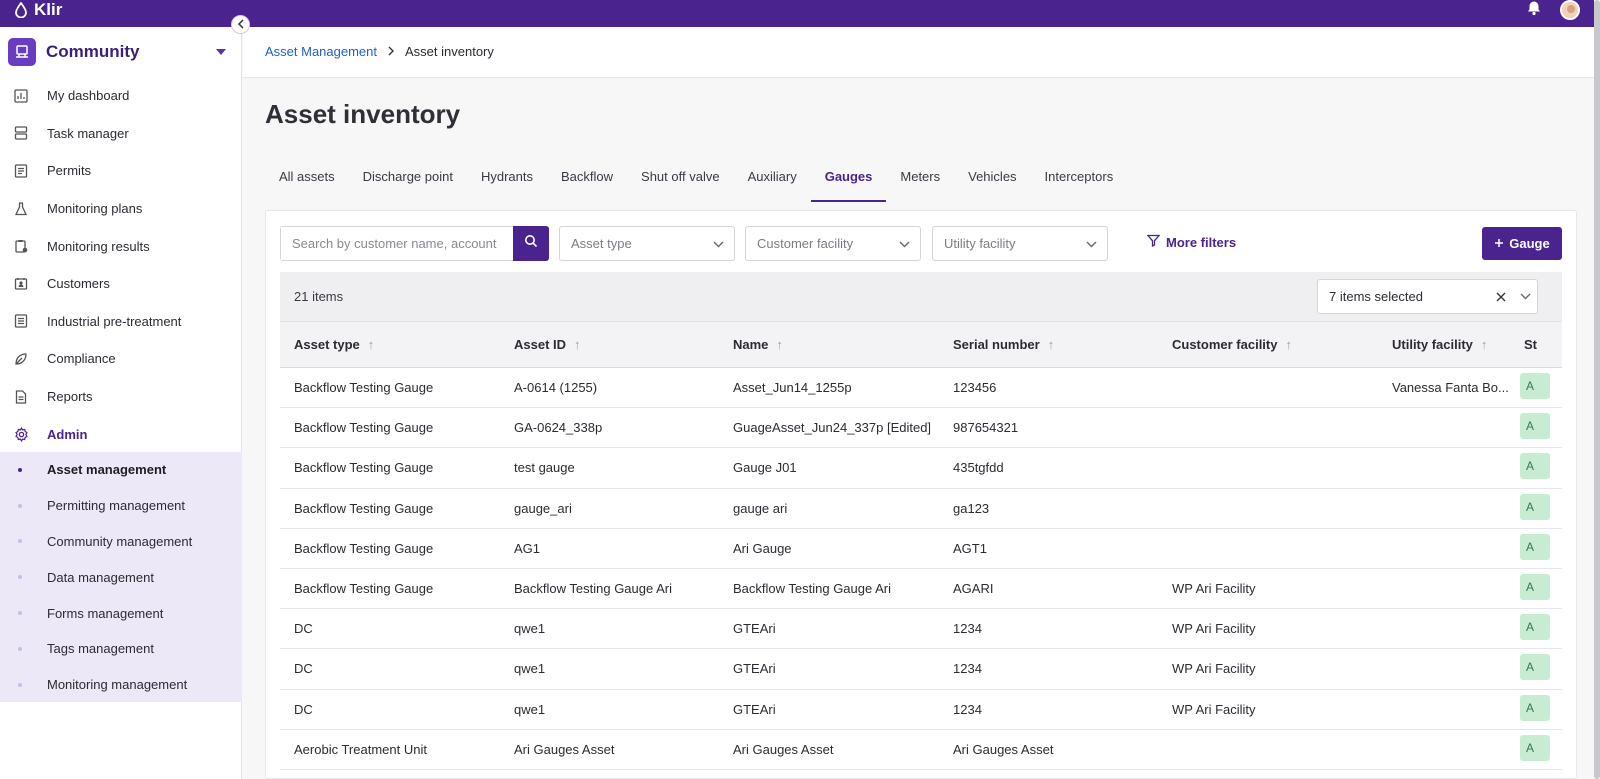 The height and width of the screenshot is (779, 1600). I want to click on breadcrumb-link-asset-management: Asset Management, so click(321, 51).